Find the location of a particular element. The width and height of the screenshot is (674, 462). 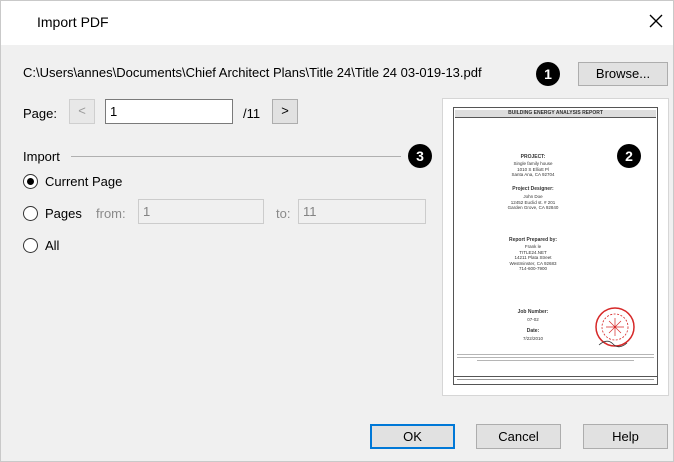

title-bar: Import PDF is located at coordinates (337, 23).